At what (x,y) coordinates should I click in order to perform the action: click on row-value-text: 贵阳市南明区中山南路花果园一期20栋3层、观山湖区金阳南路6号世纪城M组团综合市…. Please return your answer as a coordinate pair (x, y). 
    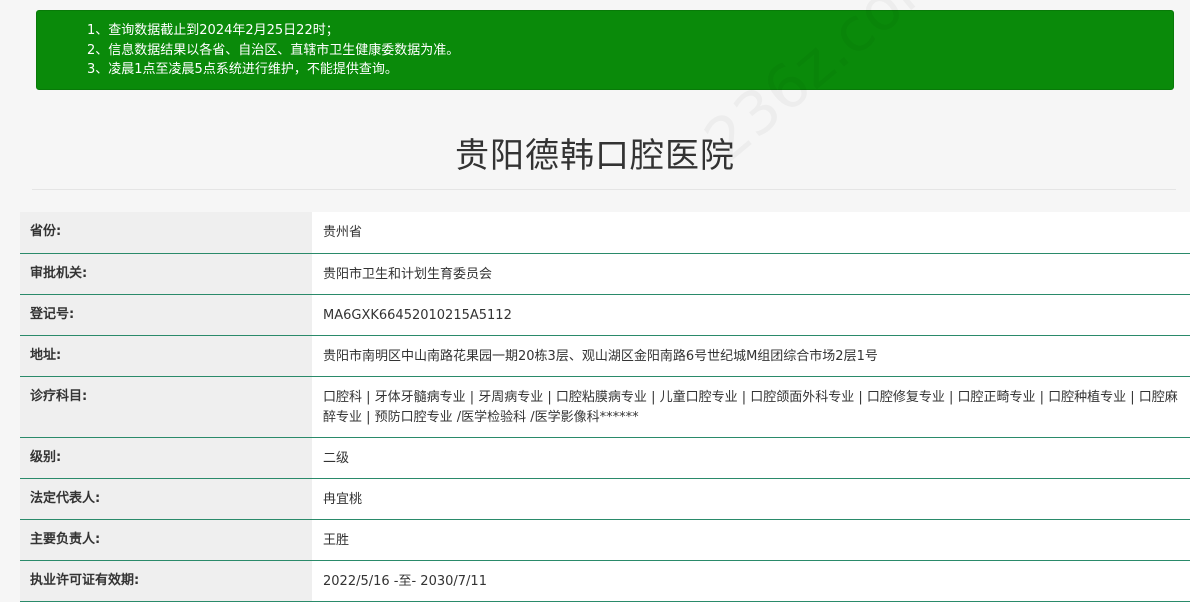
    Looking at the image, I should click on (600, 356).